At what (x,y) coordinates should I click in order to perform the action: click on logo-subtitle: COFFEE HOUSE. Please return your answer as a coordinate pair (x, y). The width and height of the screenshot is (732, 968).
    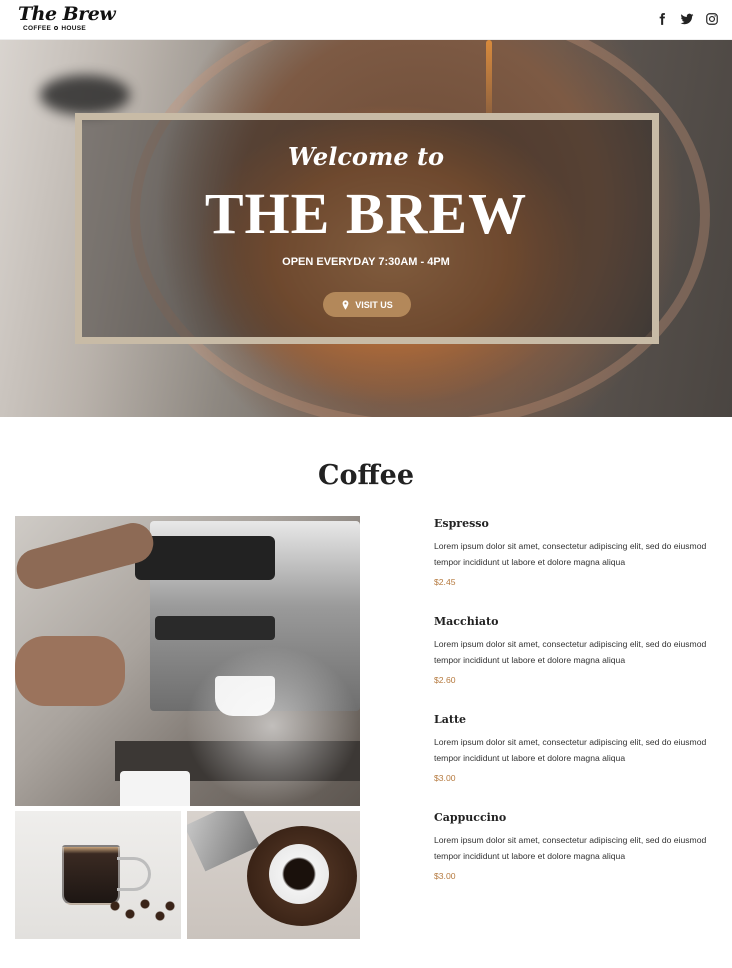
    Looking at the image, I should click on (54, 28).